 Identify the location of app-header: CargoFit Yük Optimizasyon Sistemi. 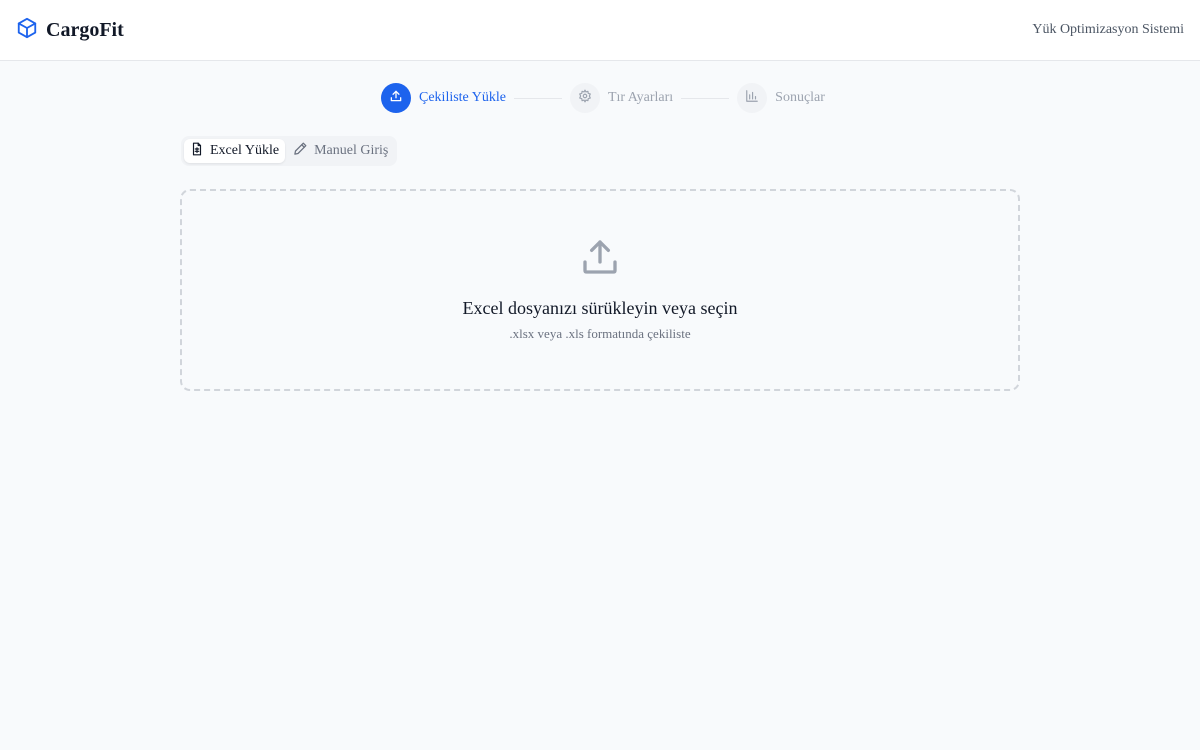
(600, 30).